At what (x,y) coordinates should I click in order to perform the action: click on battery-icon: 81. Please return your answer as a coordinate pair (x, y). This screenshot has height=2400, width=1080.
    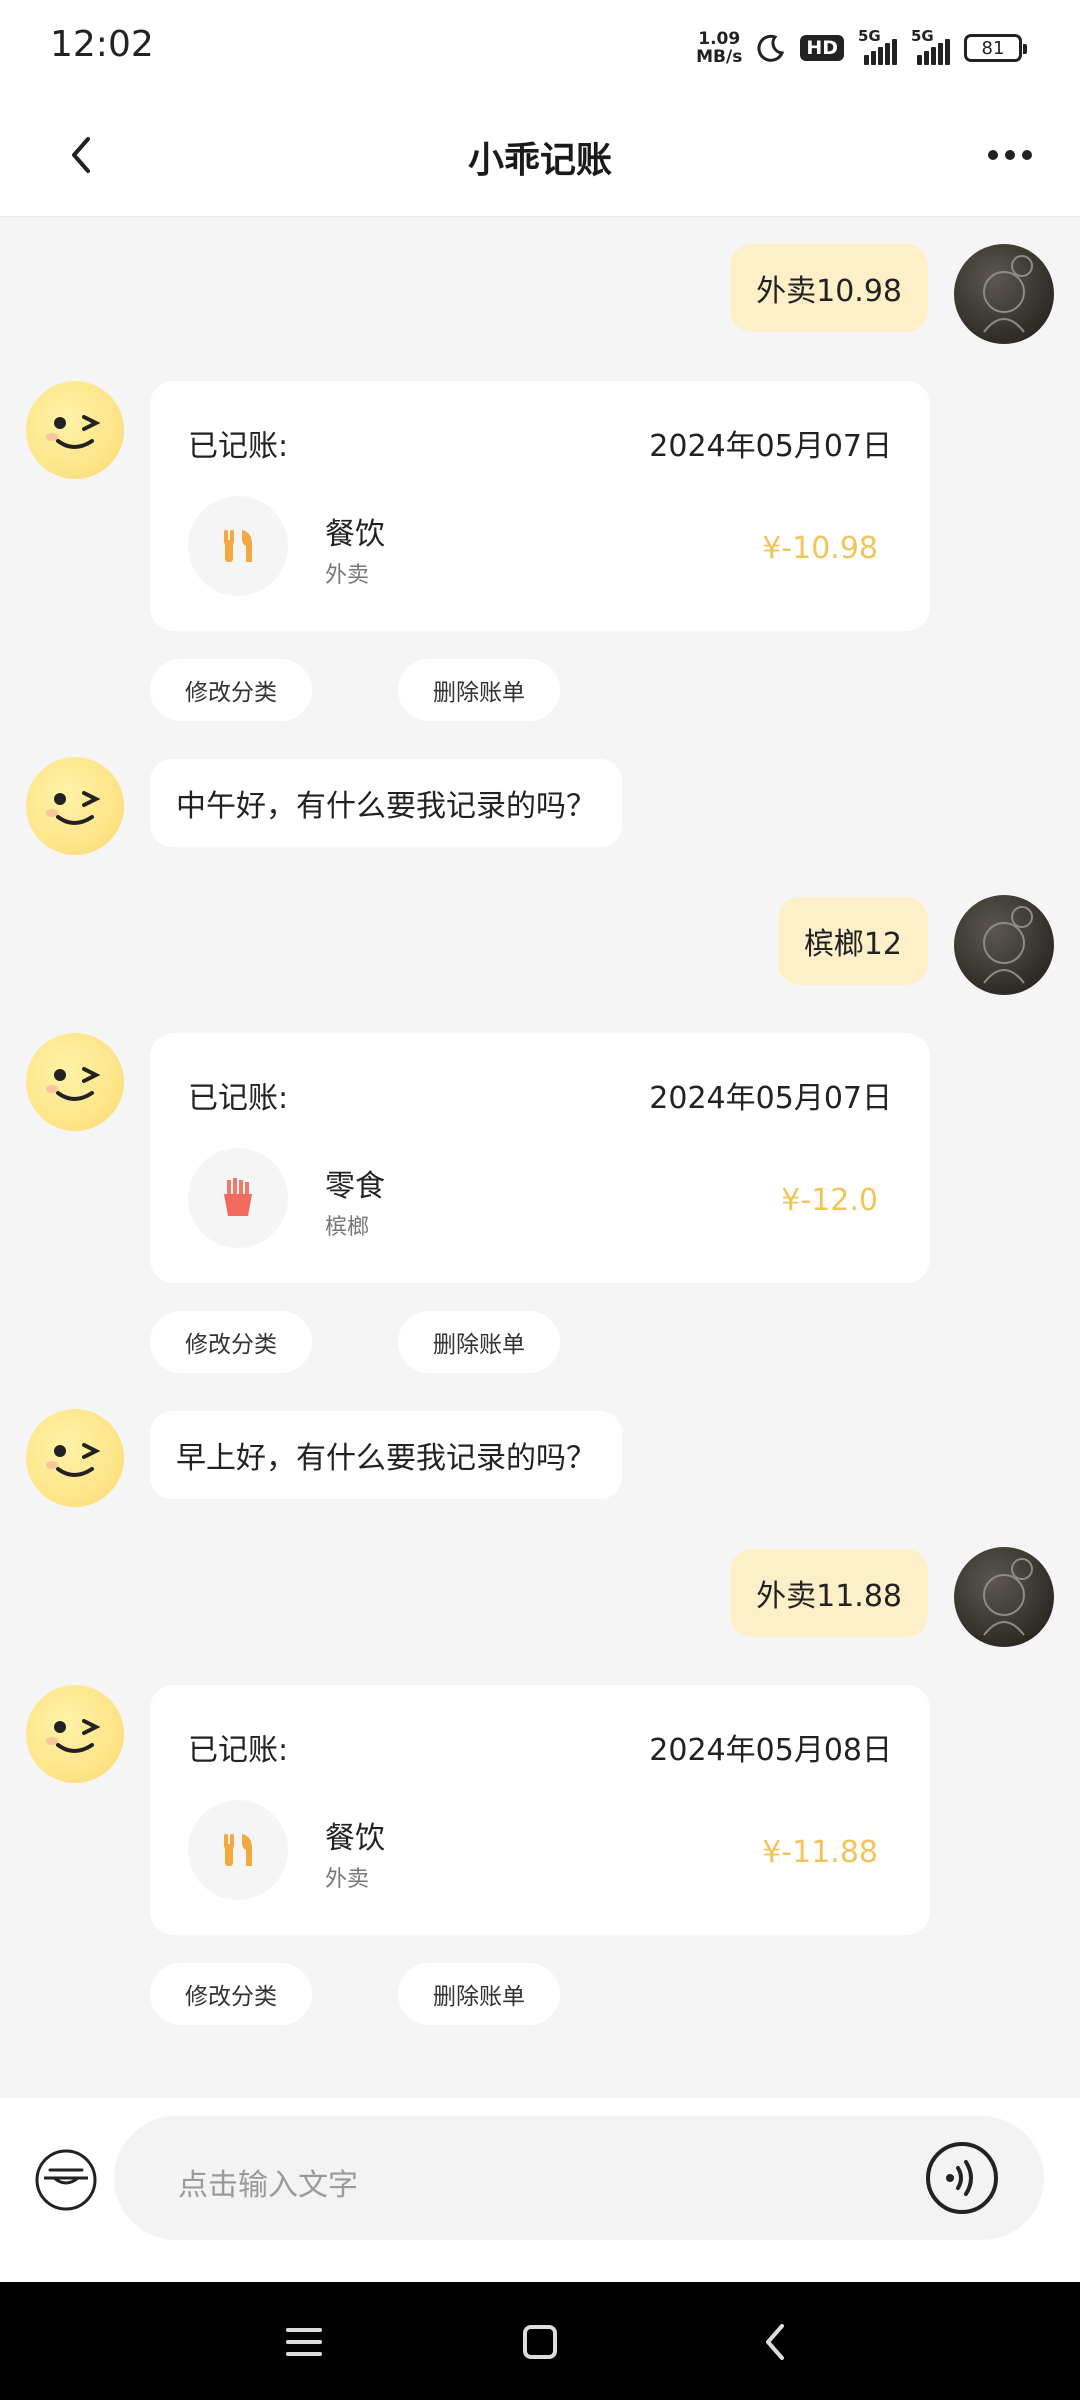
    Looking at the image, I should click on (995, 48).